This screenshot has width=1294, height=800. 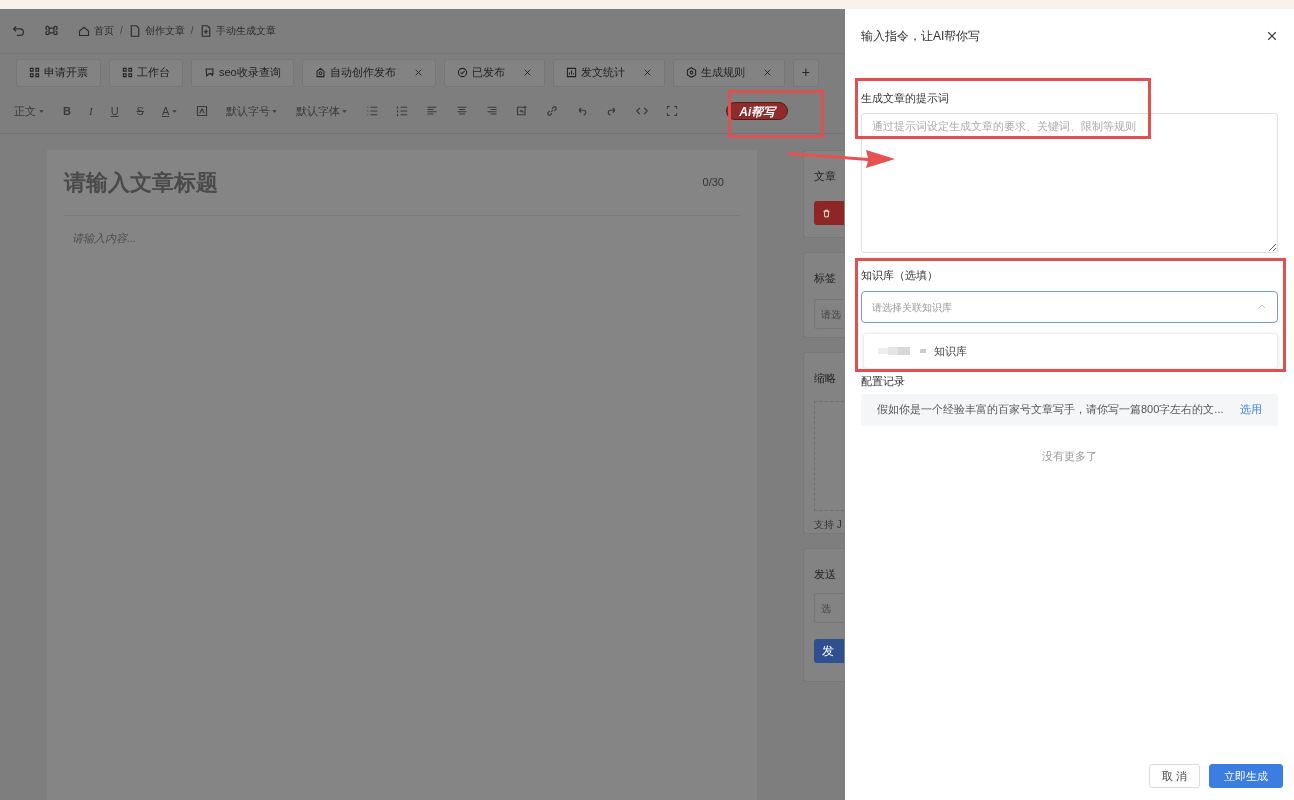 What do you see at coordinates (84, 30) in the screenshot?
I see `home-icon` at bounding box center [84, 30].